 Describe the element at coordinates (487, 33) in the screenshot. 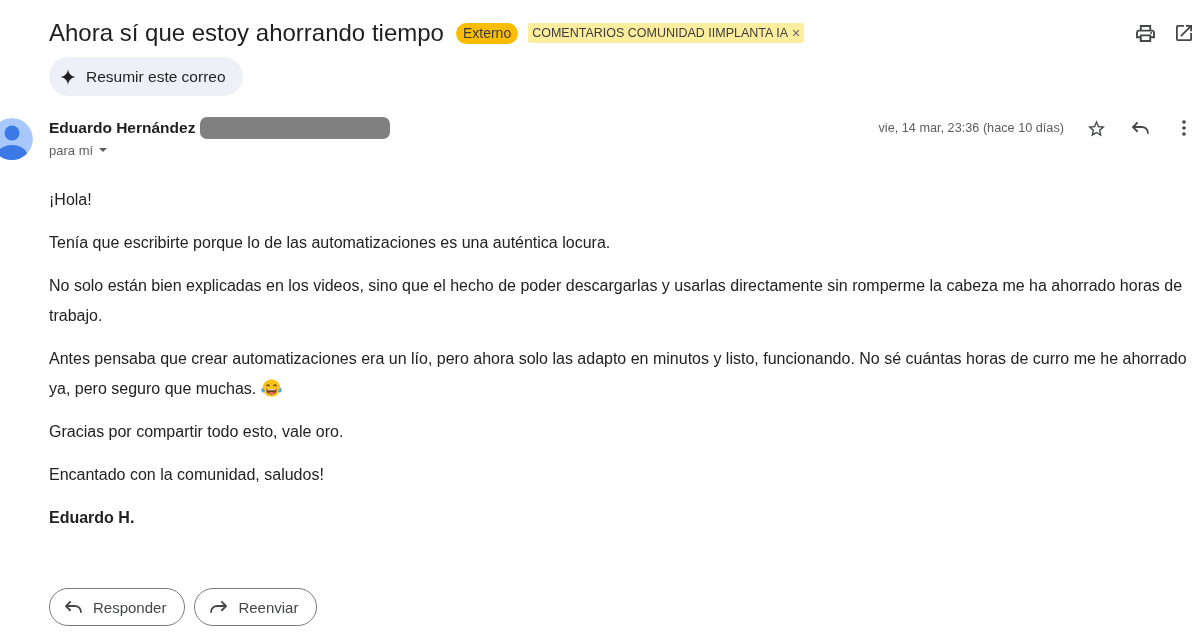

I see `external-sender-tag: Externo` at that location.